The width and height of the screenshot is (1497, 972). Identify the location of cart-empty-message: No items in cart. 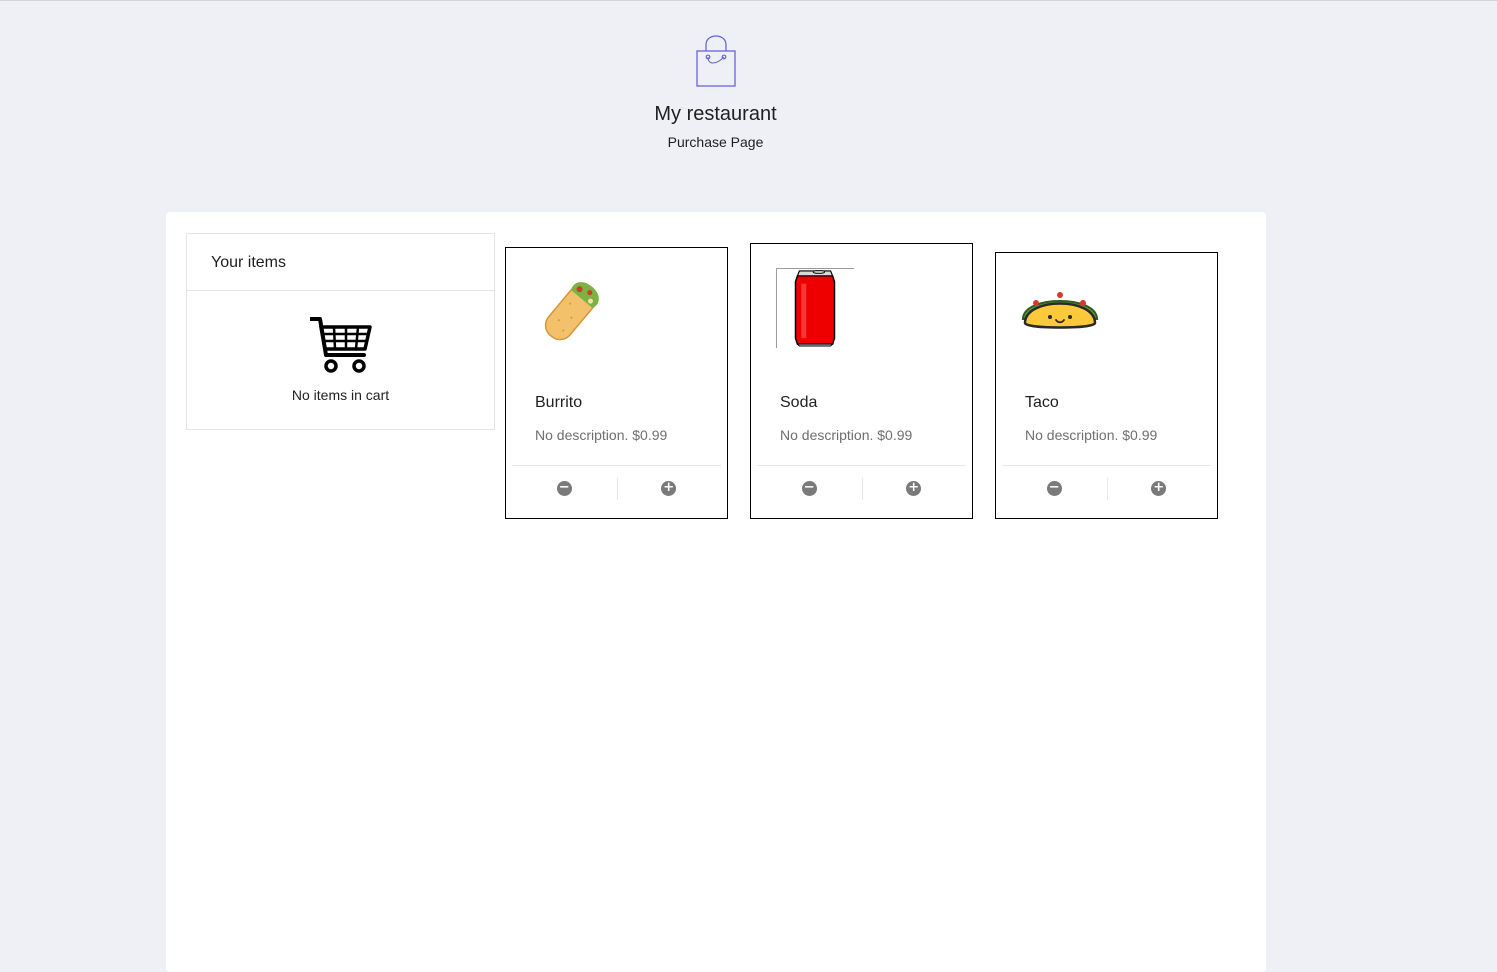
(340, 395).